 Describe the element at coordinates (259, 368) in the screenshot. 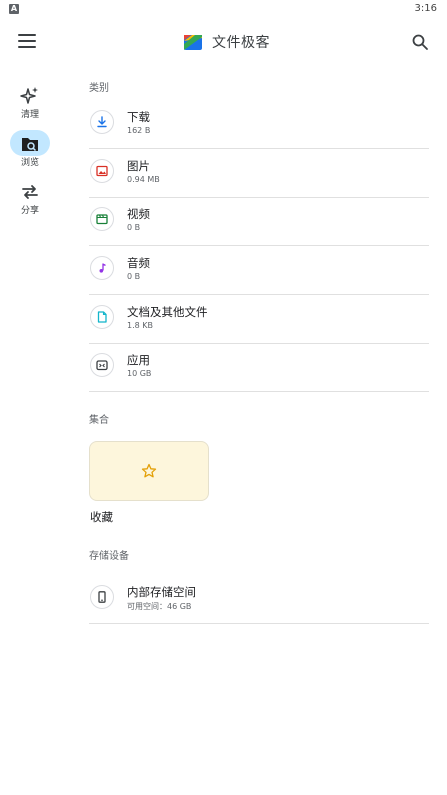

I see `category-apps: 应用 10 GB` at that location.